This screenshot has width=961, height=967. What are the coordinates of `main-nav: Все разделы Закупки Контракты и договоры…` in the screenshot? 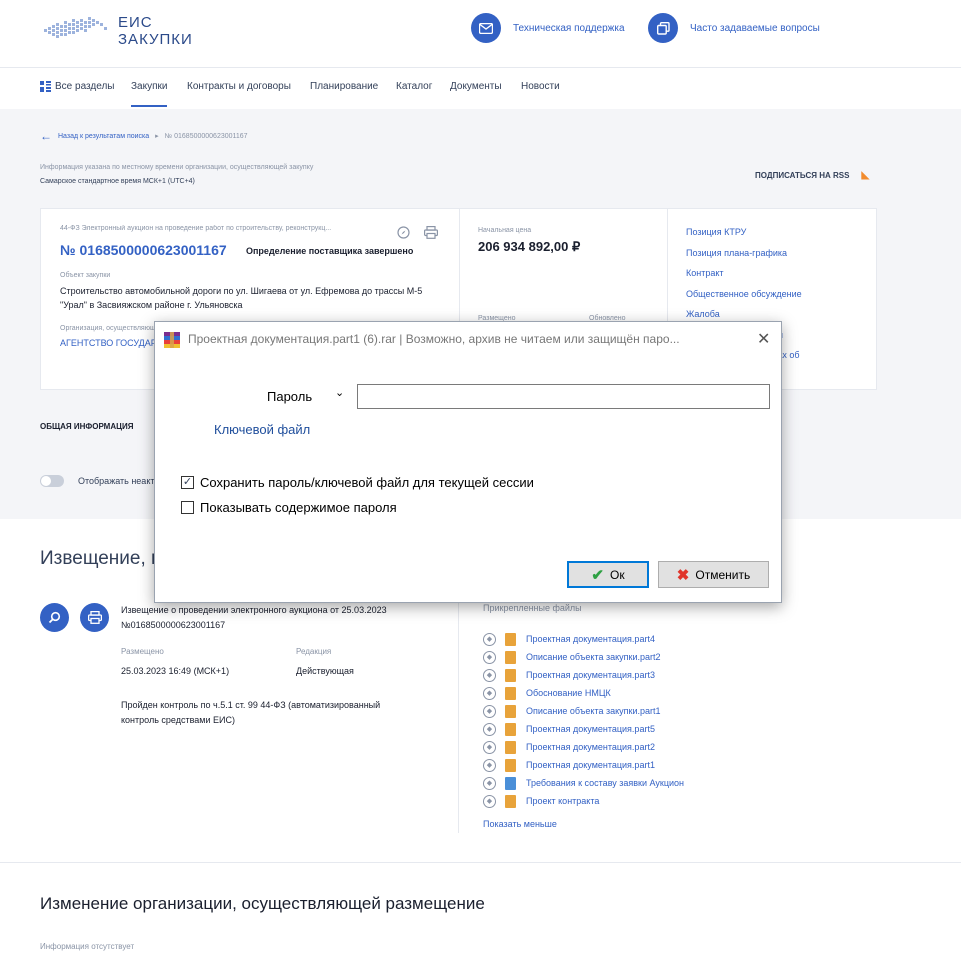 It's located at (480, 88).